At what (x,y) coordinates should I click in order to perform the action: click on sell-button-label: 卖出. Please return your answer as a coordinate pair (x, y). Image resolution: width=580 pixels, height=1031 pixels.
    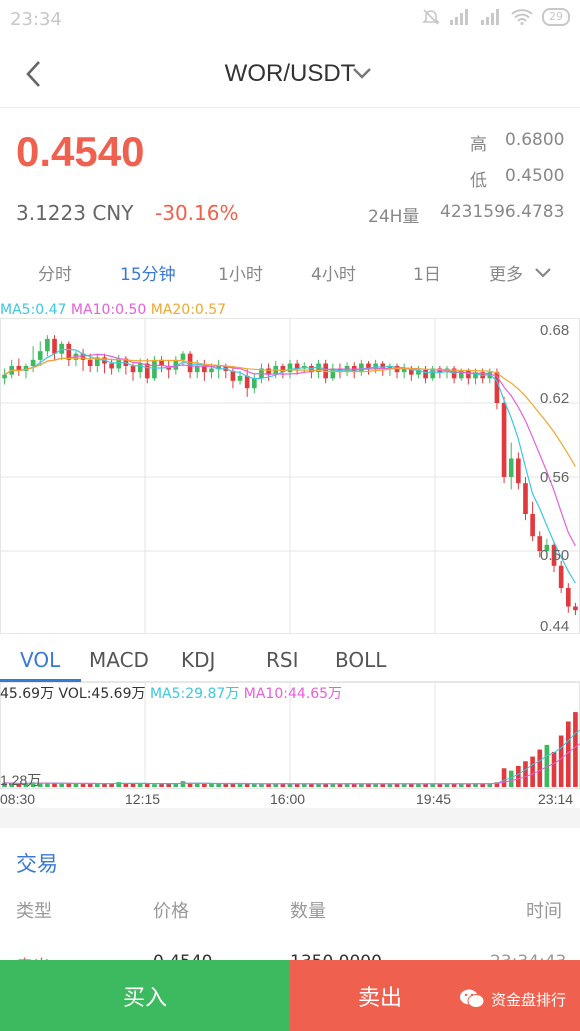
    Looking at the image, I should click on (379, 998).